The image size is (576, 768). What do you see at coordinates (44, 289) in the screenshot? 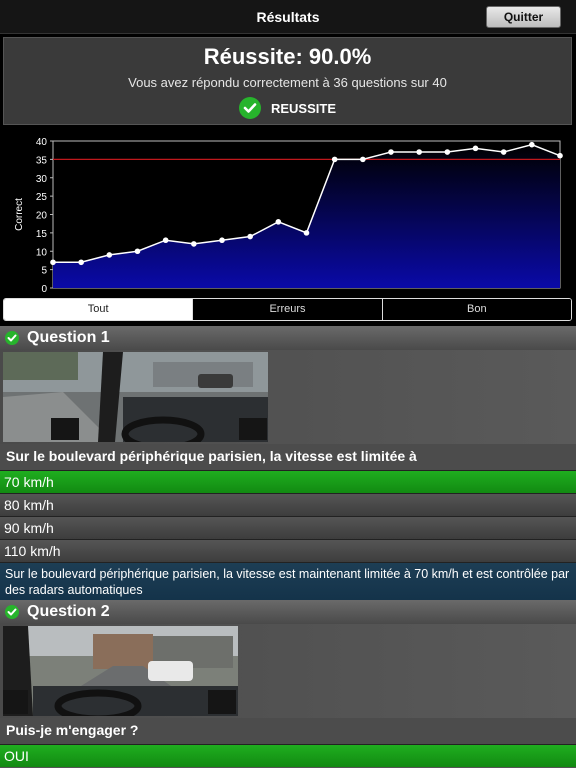
I see `y-tick-label: 0` at bounding box center [44, 289].